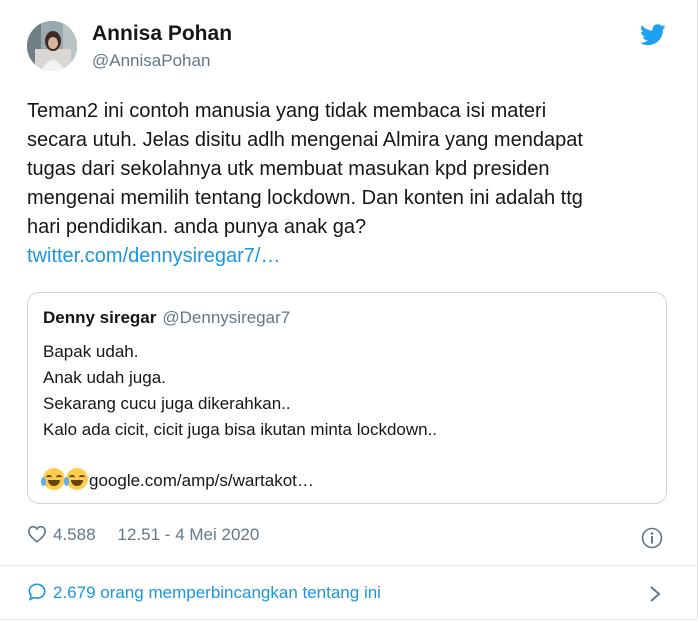 This screenshot has height=622, width=700. What do you see at coordinates (91, 351) in the screenshot?
I see `quoted-line: Bapak udah.` at bounding box center [91, 351].